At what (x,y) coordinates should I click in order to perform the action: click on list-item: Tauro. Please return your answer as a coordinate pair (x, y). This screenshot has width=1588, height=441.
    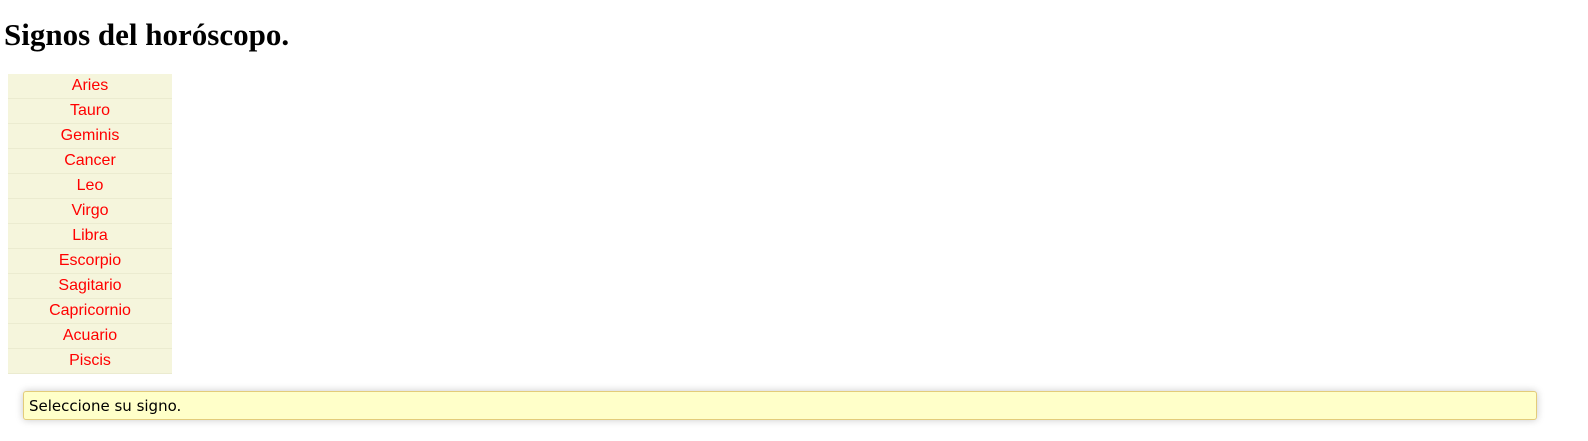
    Looking at the image, I should click on (90, 111).